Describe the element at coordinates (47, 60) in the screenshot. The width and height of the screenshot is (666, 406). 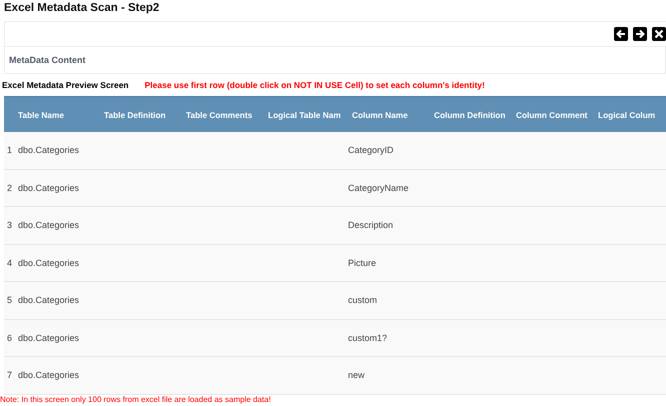
I see `section-title: MetaData Content` at that location.